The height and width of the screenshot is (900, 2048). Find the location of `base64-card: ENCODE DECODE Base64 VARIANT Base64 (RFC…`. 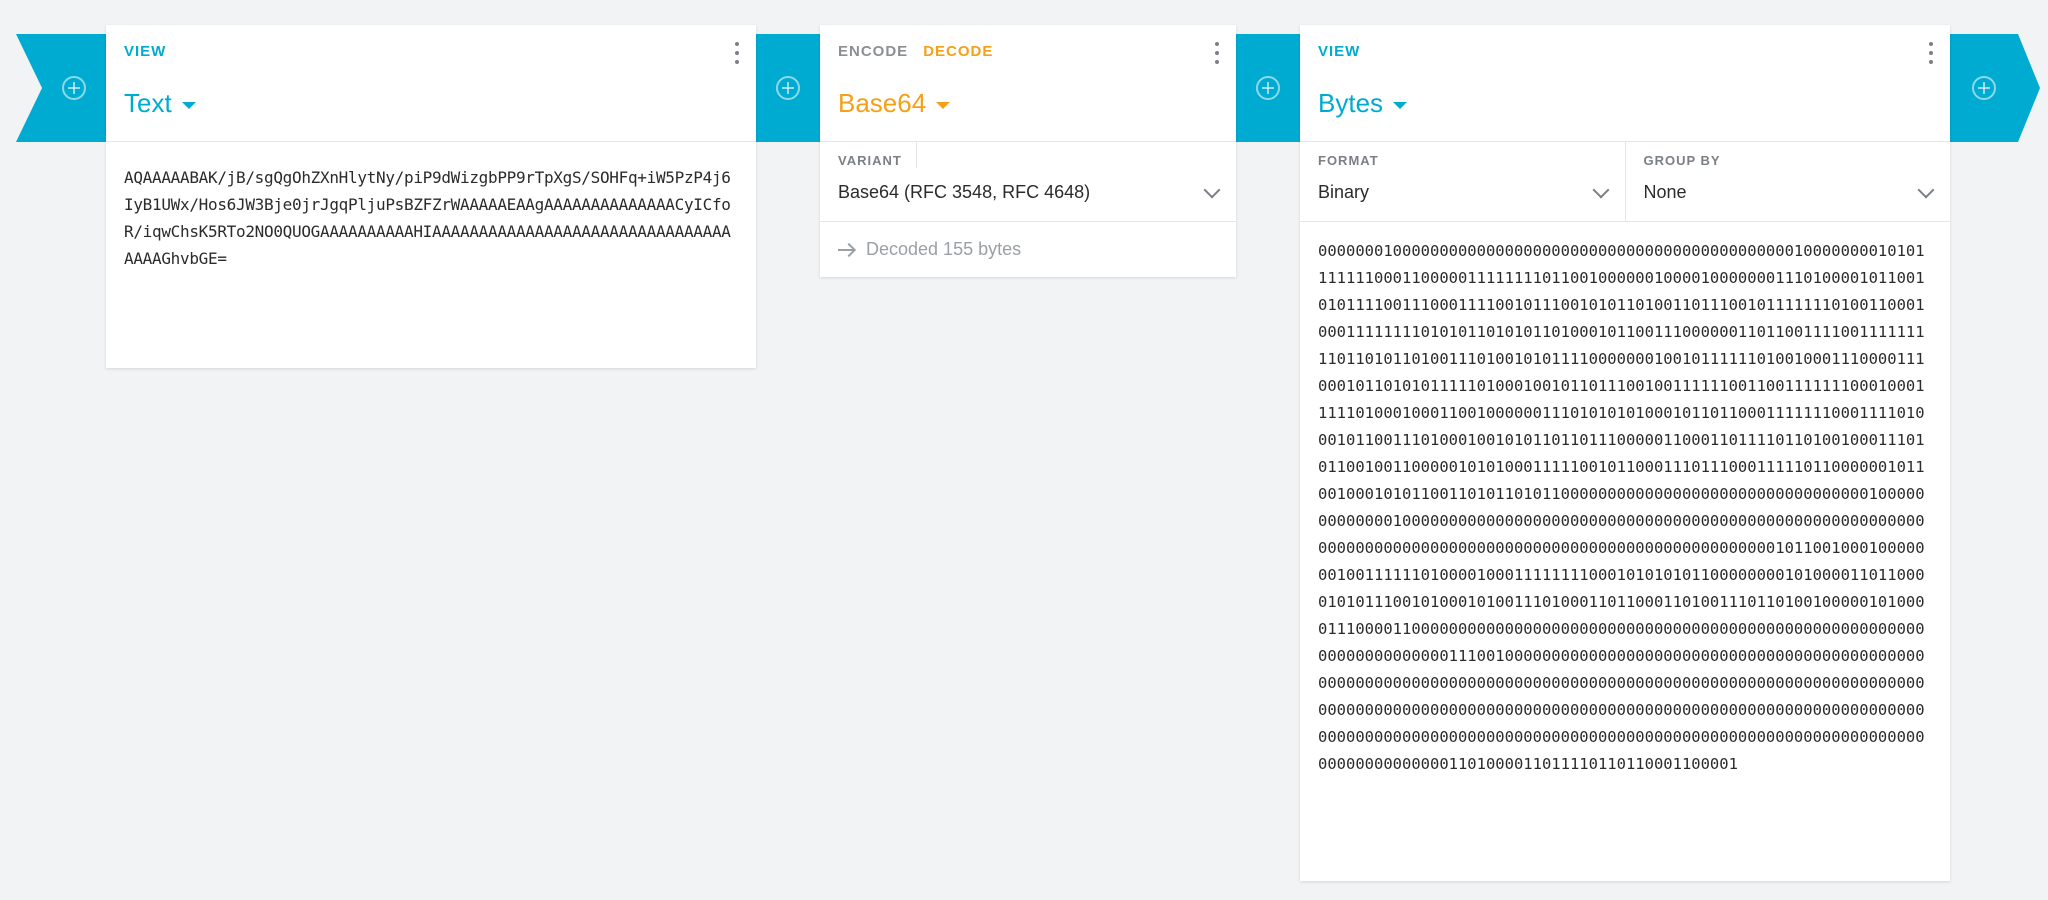

base64-card: ENCODE DECODE Base64 VARIANT Base64 (RFC… is located at coordinates (1028, 151).